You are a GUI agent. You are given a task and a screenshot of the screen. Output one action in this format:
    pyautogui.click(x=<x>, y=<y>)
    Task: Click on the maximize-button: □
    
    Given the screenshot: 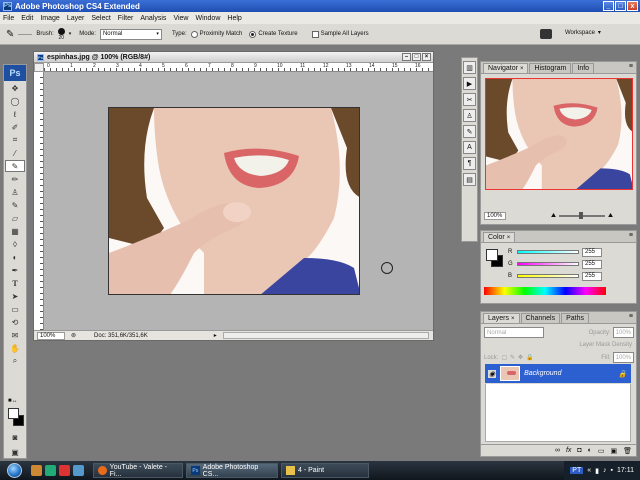 What is the action you would take?
    pyautogui.click(x=620, y=6)
    